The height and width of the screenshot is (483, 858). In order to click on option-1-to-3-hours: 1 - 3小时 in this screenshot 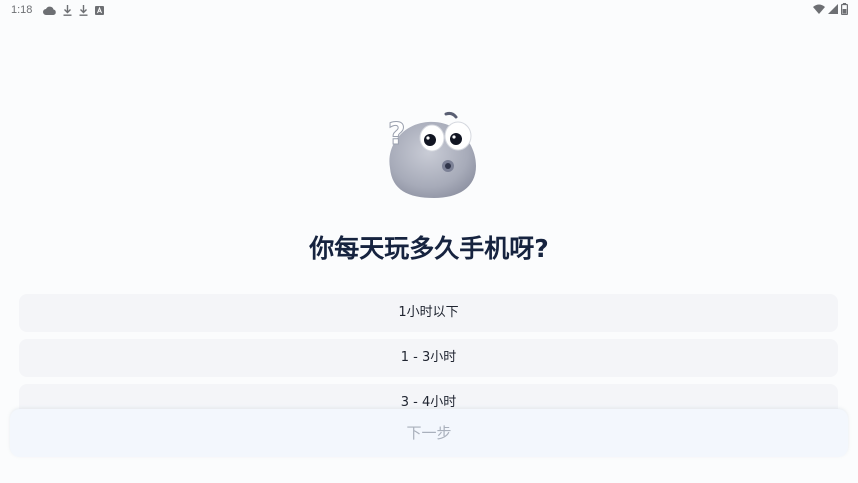, I will do `click(428, 358)`.